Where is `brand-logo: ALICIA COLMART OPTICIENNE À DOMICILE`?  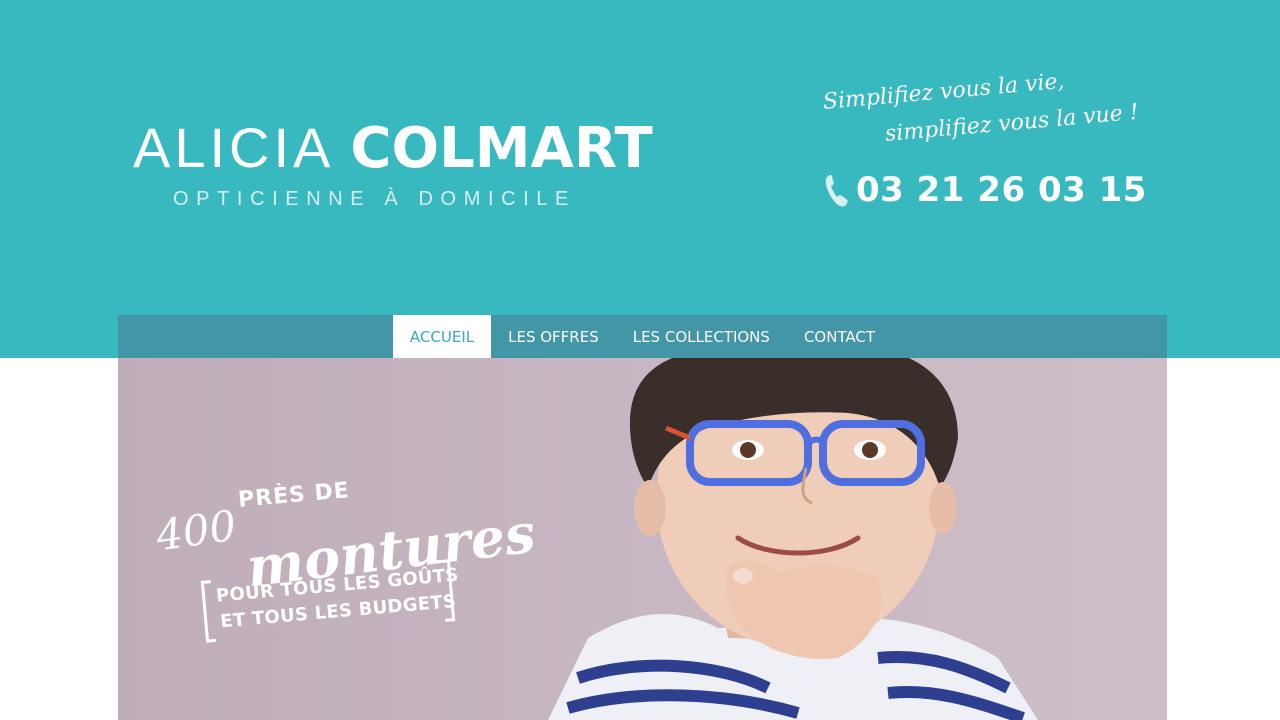
brand-logo: ALICIA COLMART OPTICIENNE À DOMICILE is located at coordinates (423, 168).